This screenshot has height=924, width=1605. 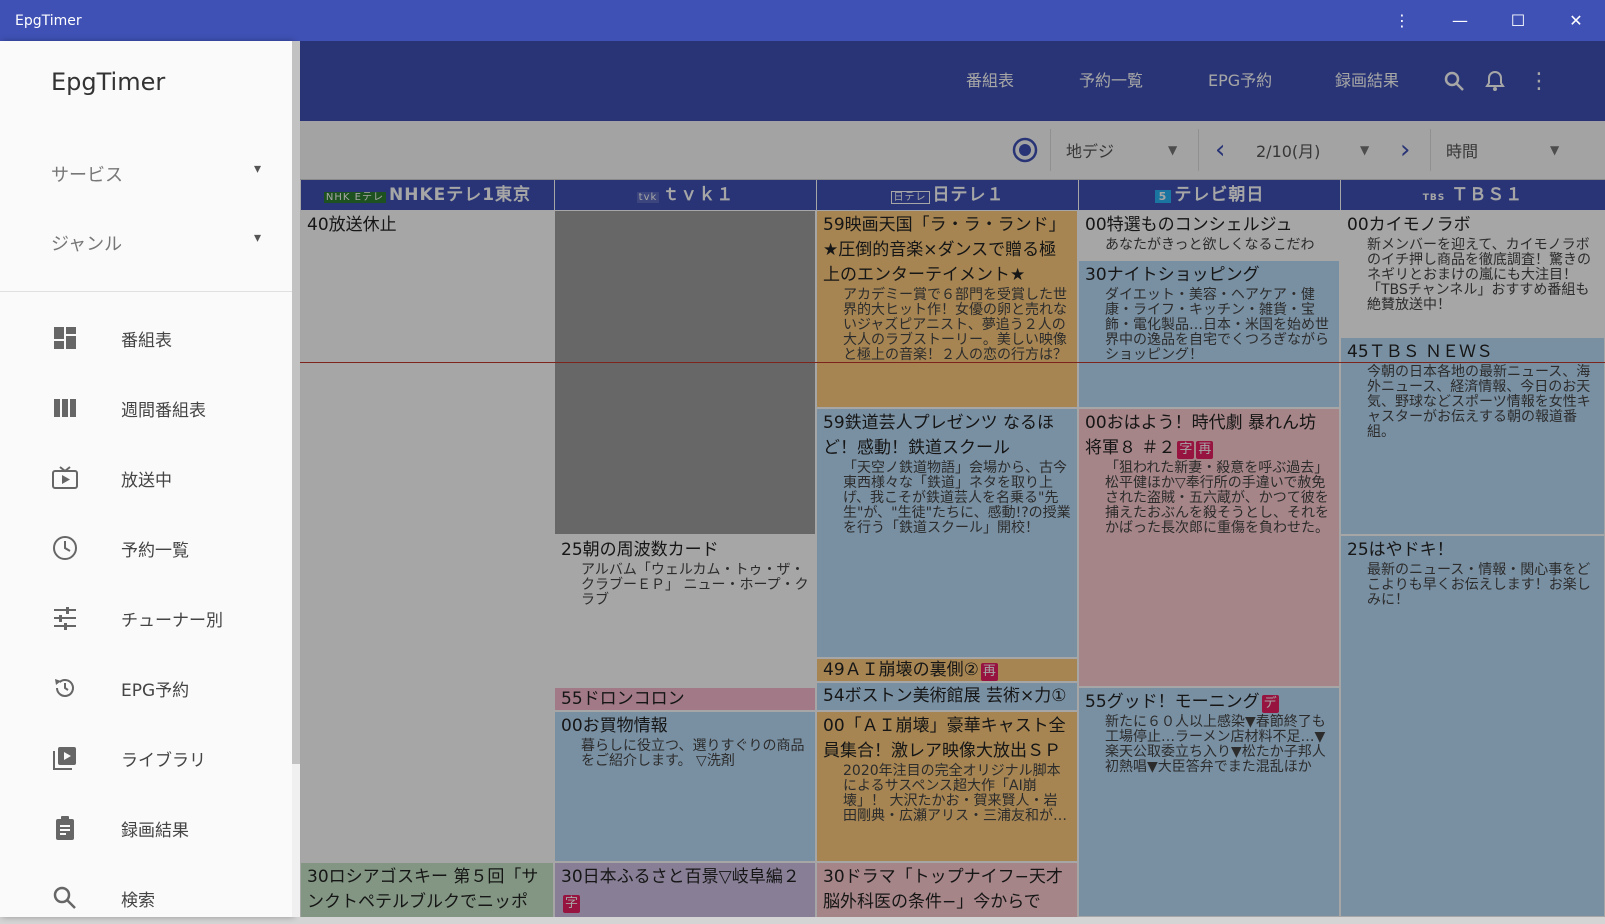 I want to click on drawer-item-label: 放送中, so click(x=146, y=481).